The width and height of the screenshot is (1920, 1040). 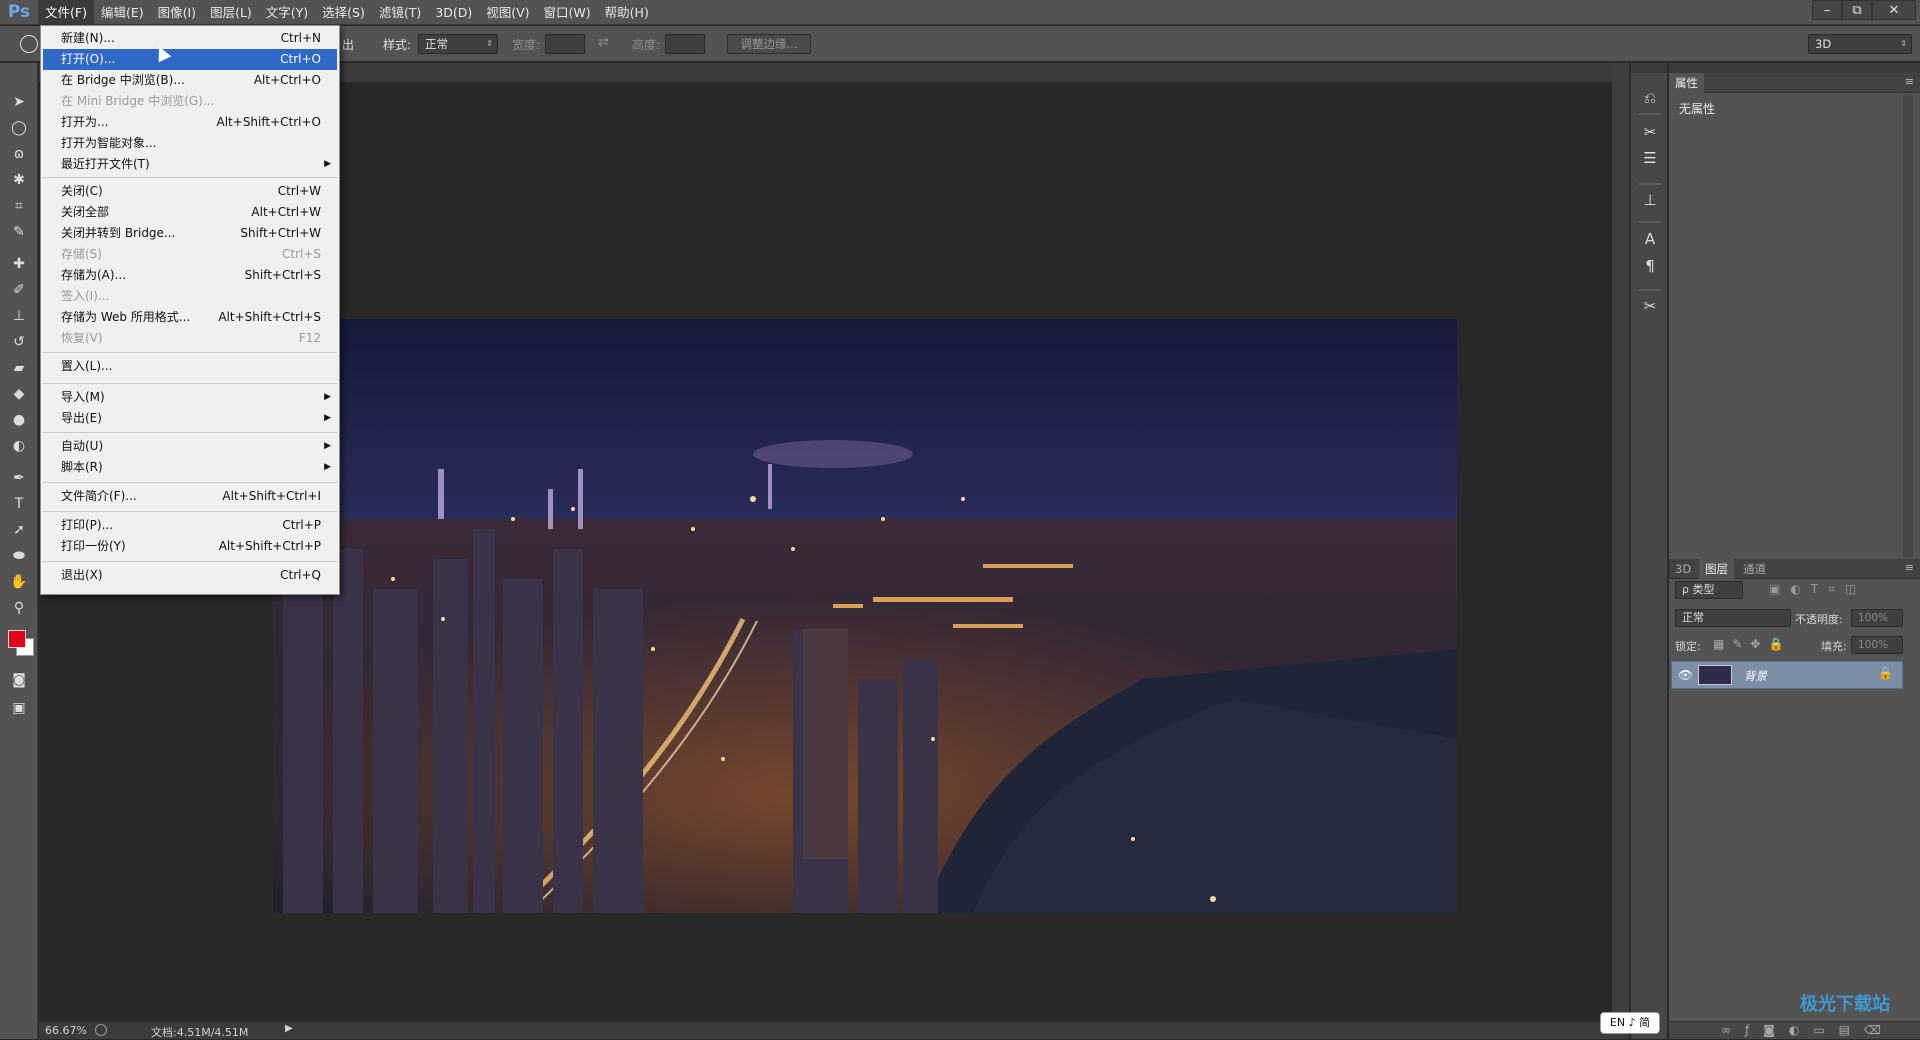 What do you see at coordinates (1650, 132) in the screenshot?
I see `brush-presets-icon: ✂` at bounding box center [1650, 132].